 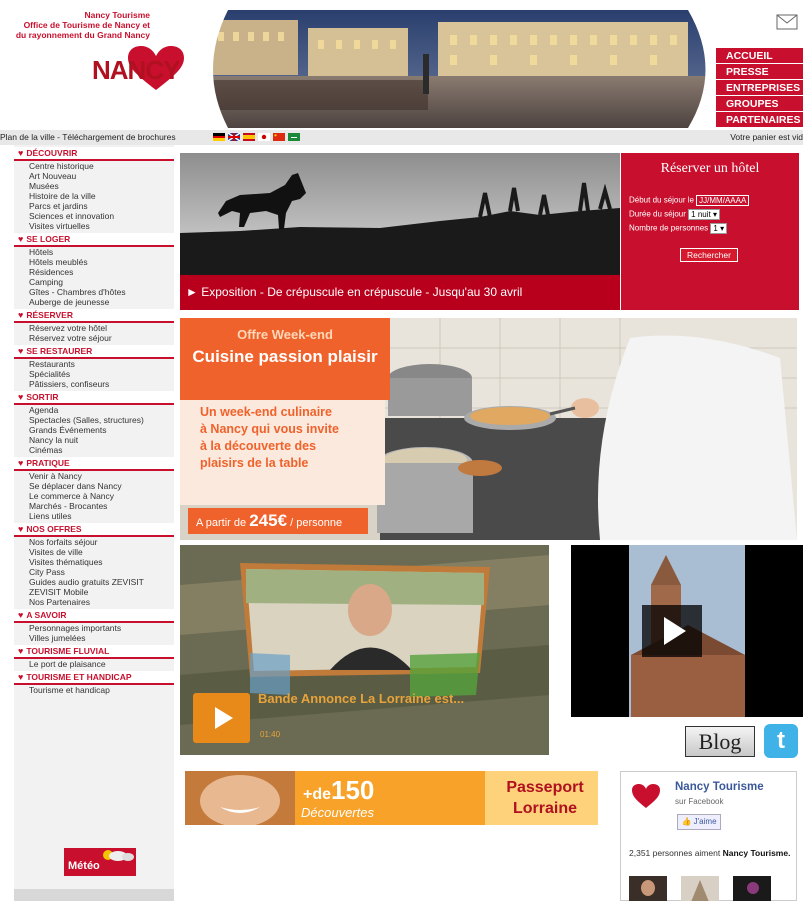 I want to click on nav-entreprises: ENTREPRISES, so click(x=759, y=88).